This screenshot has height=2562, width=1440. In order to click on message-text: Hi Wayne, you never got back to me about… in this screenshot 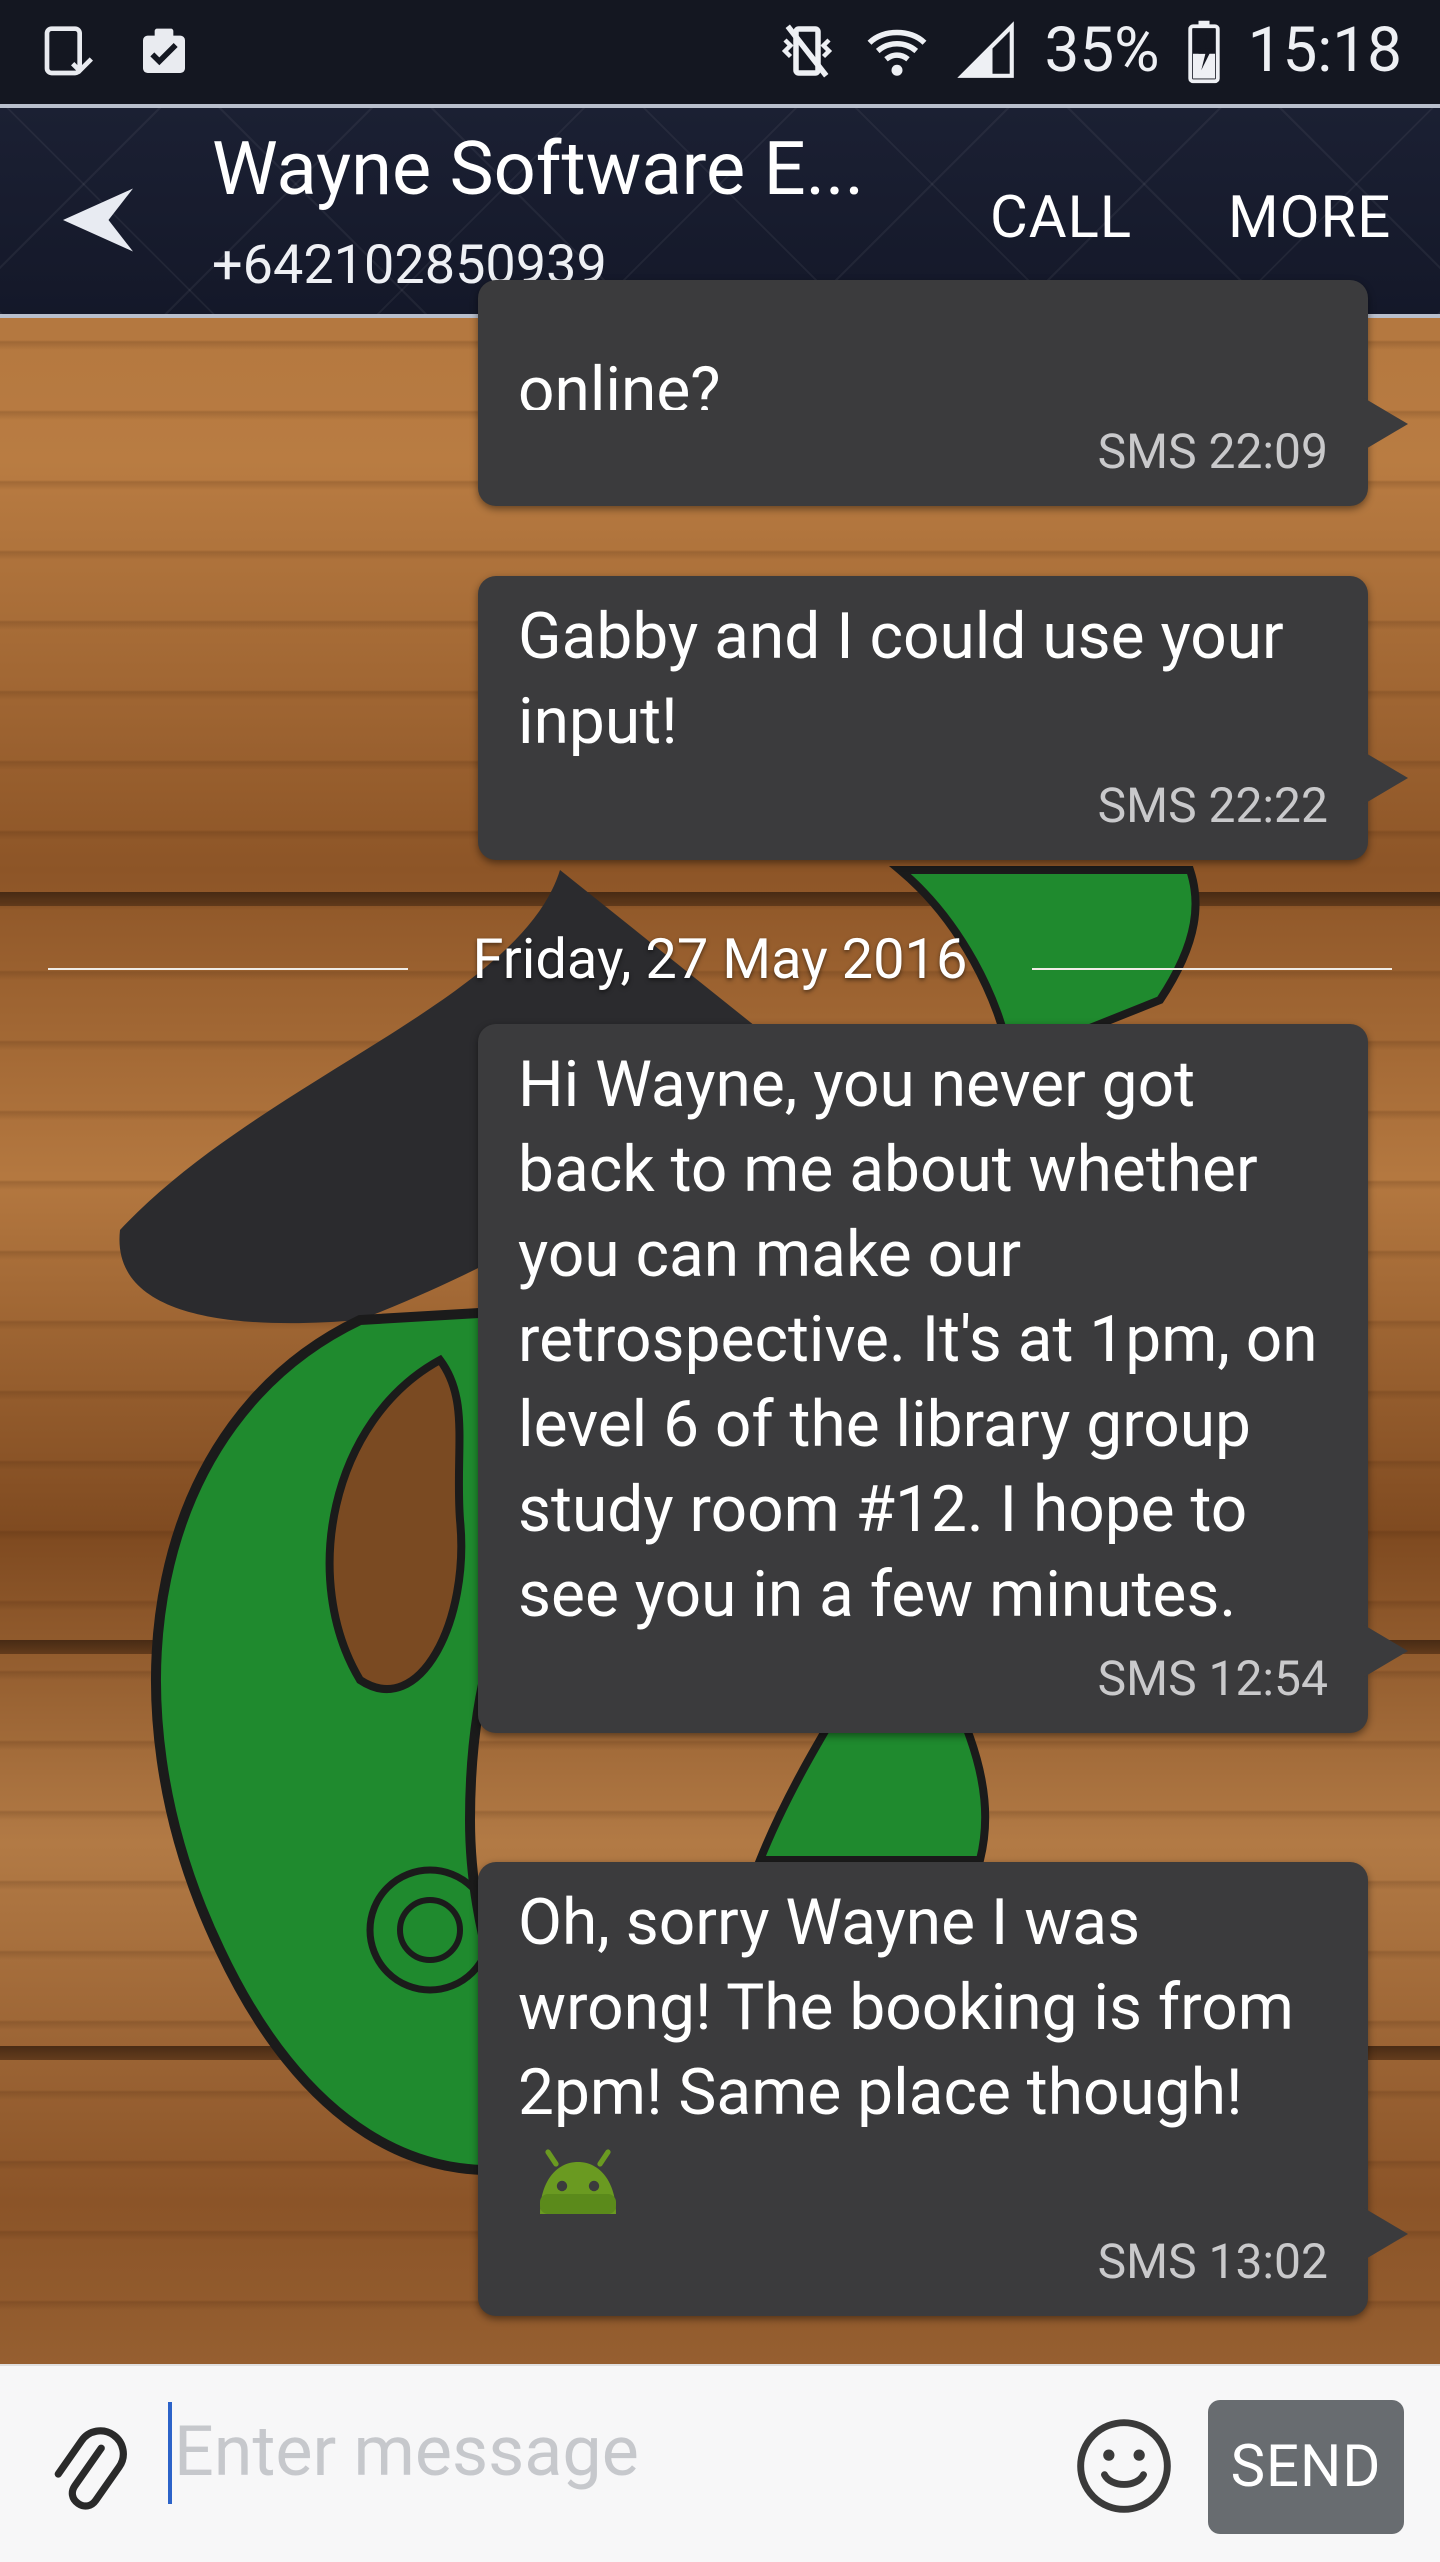, I will do `click(926, 1339)`.